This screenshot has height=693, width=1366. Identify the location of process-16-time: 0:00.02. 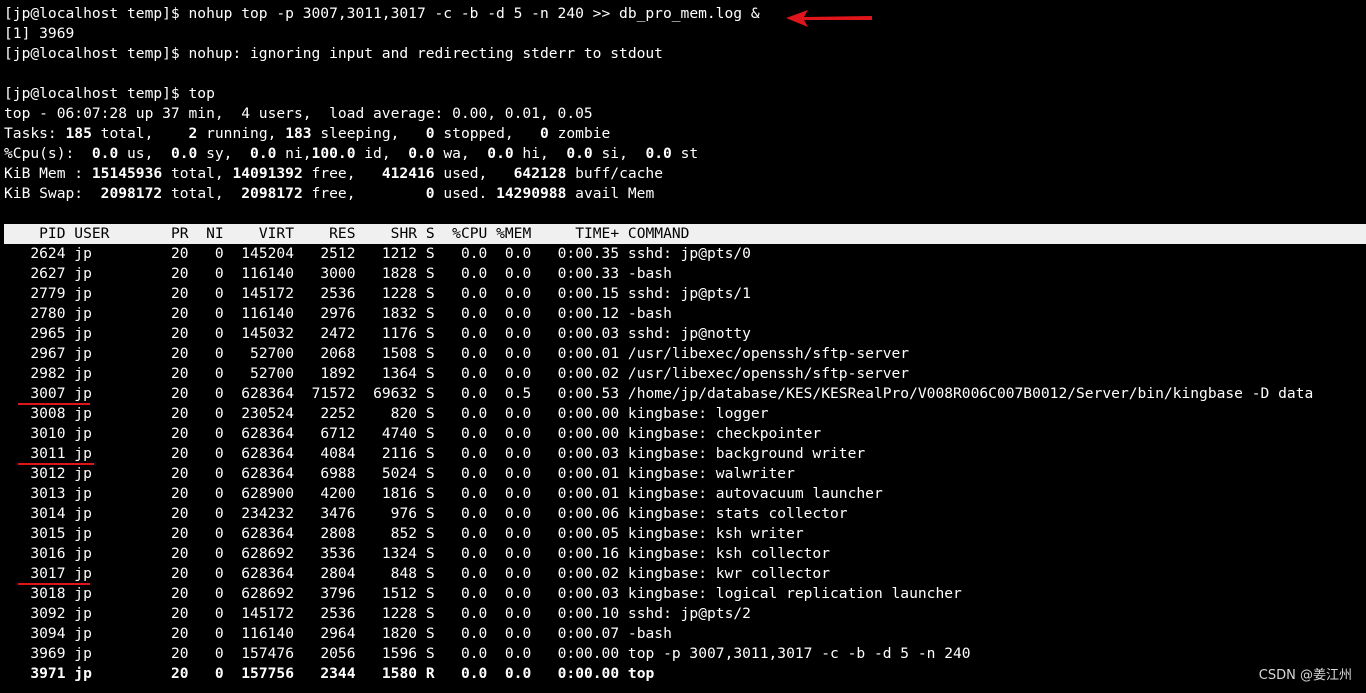
(575, 573).